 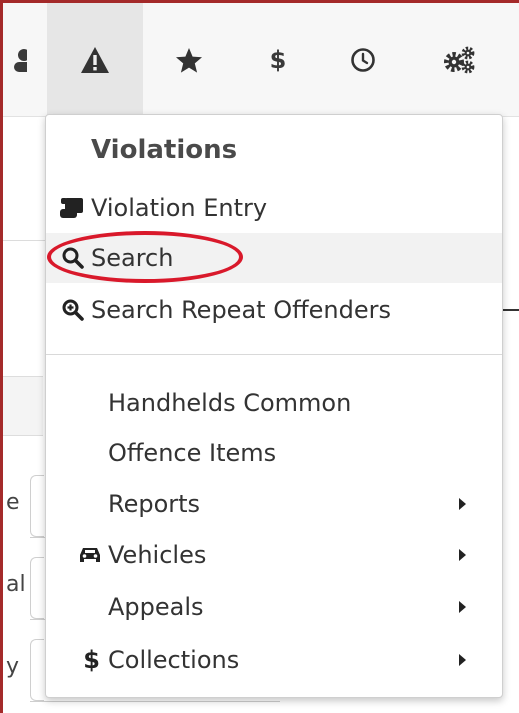 I want to click on gears-icon, so click(x=460, y=60).